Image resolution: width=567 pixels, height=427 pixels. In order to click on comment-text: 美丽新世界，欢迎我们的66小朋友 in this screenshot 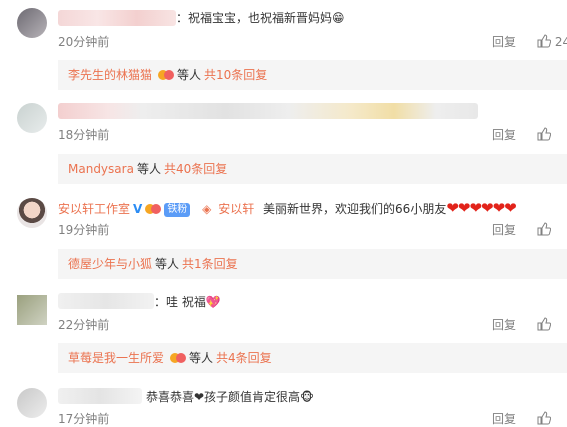, I will do `click(355, 209)`.